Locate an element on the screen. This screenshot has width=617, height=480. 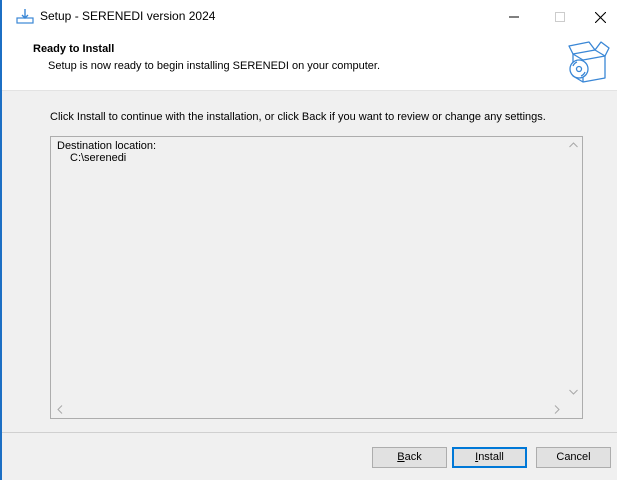
back-button: Back is located at coordinates (409, 457).